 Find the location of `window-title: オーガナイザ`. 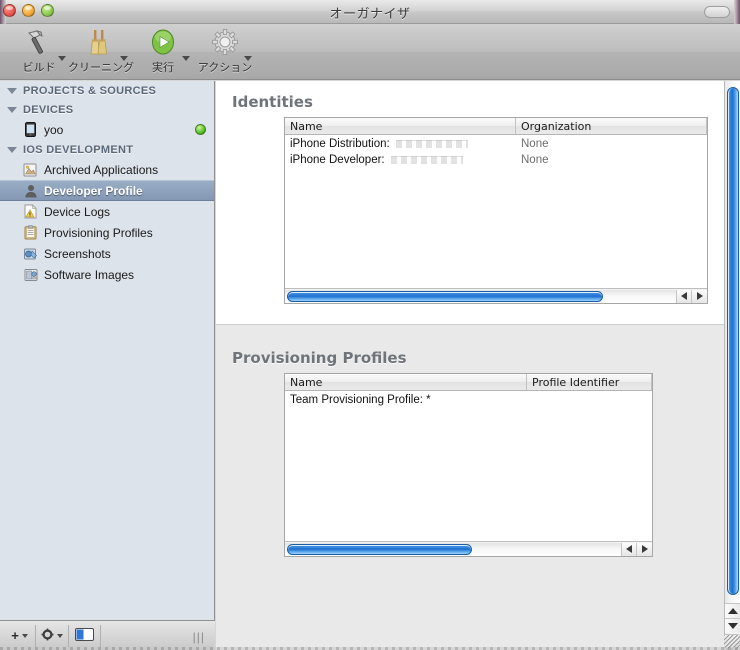

window-title: オーガナイザ is located at coordinates (370, 14).